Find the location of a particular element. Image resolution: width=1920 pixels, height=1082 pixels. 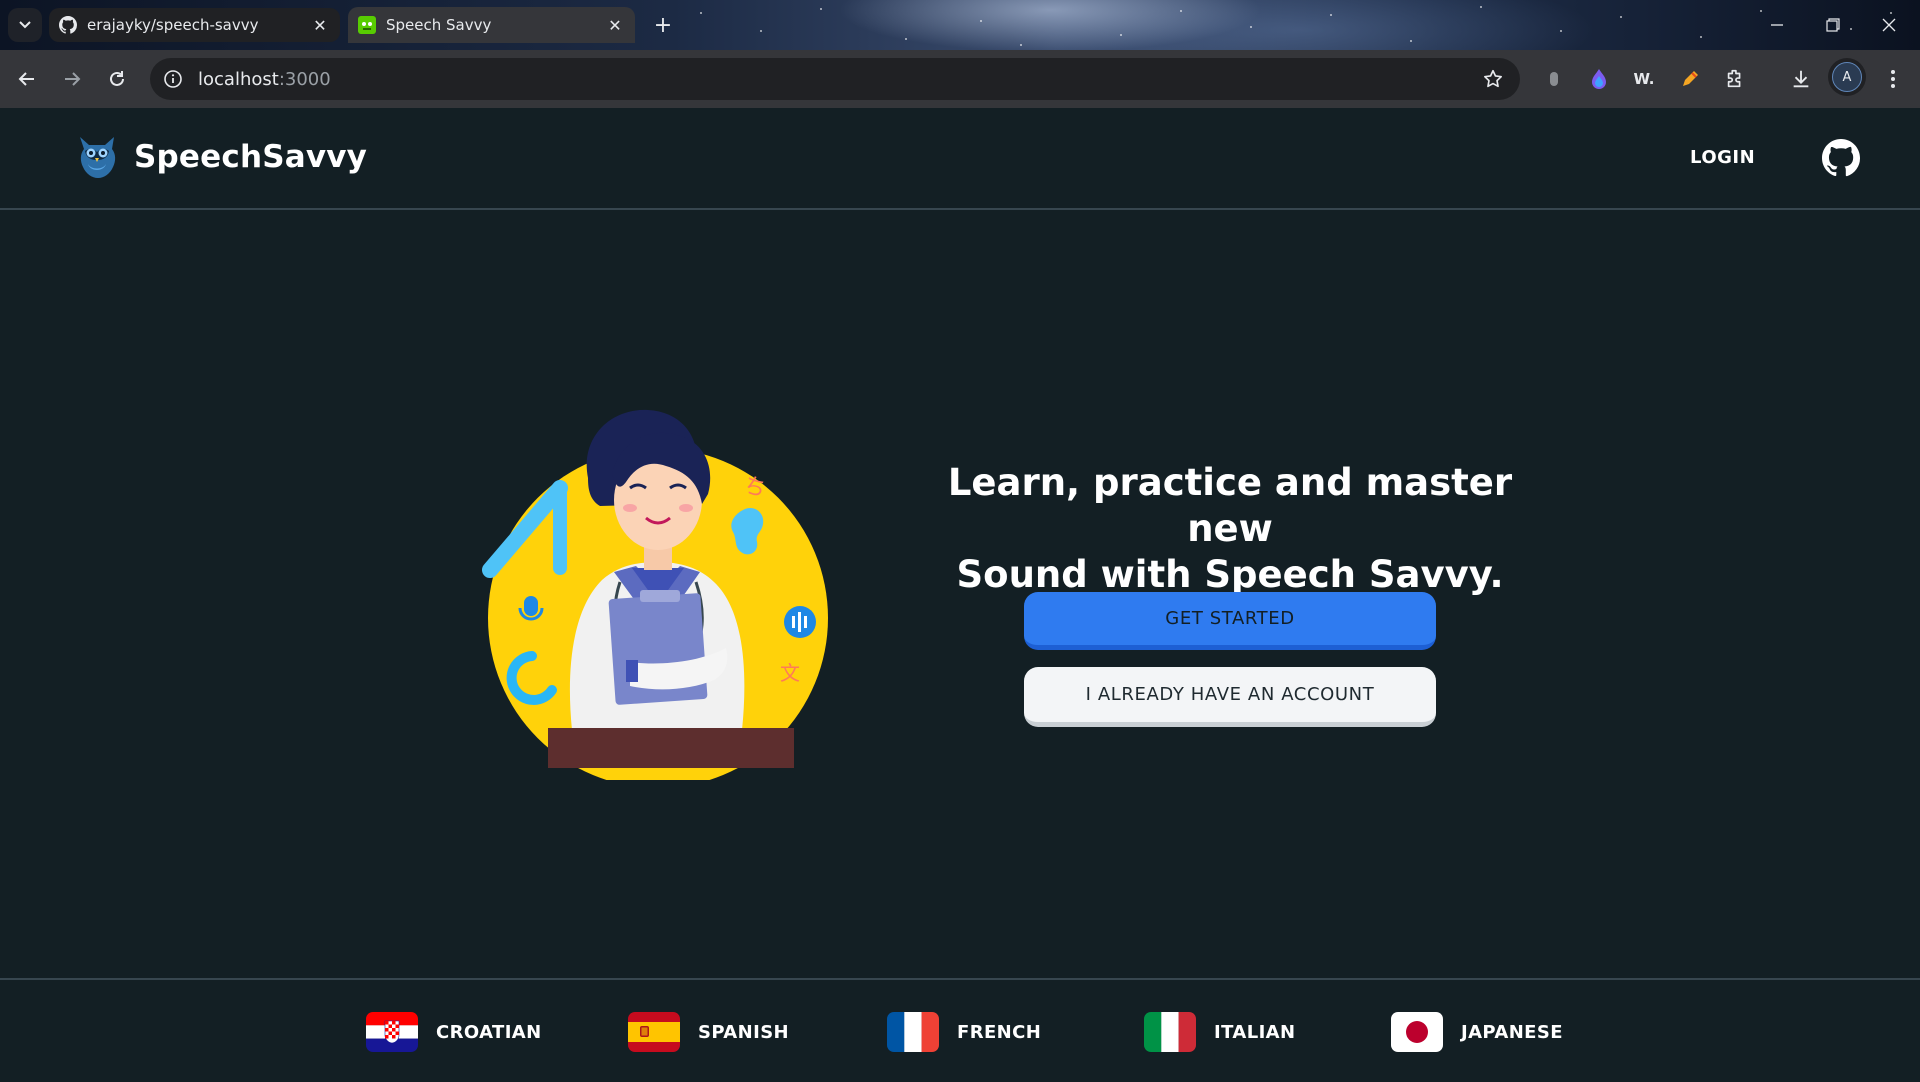

language-label: JAPANESE is located at coordinates (1512, 1032).